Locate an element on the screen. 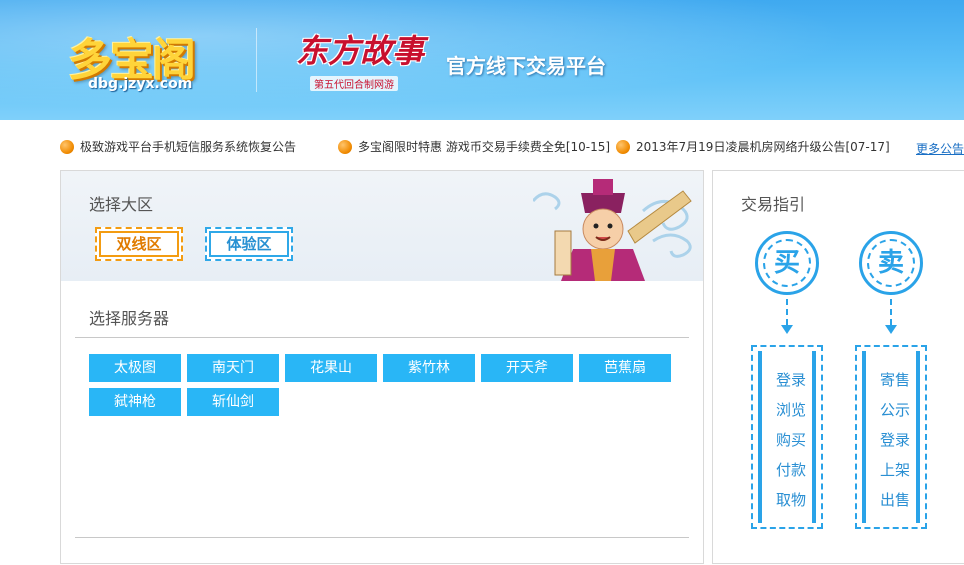 This screenshot has height=565, width=964. server-option: 弑神枪 is located at coordinates (135, 402).